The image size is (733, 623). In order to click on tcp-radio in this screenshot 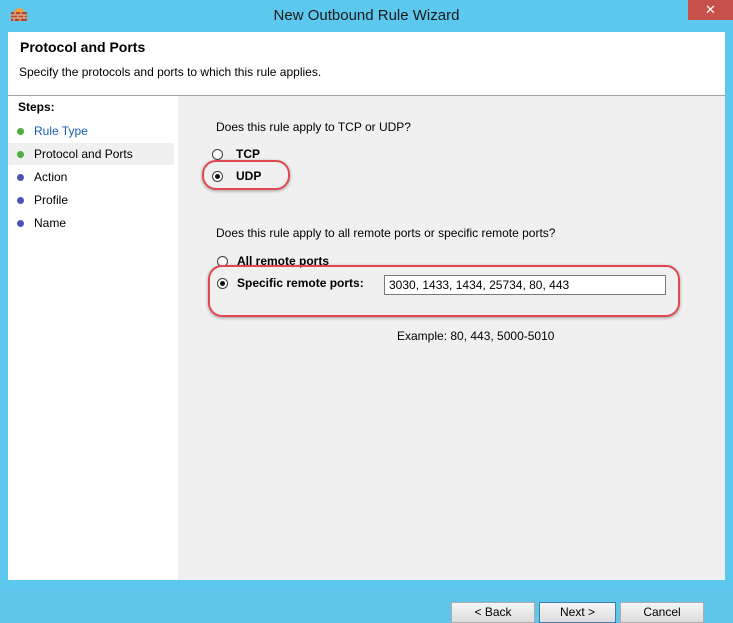, I will do `click(217, 154)`.